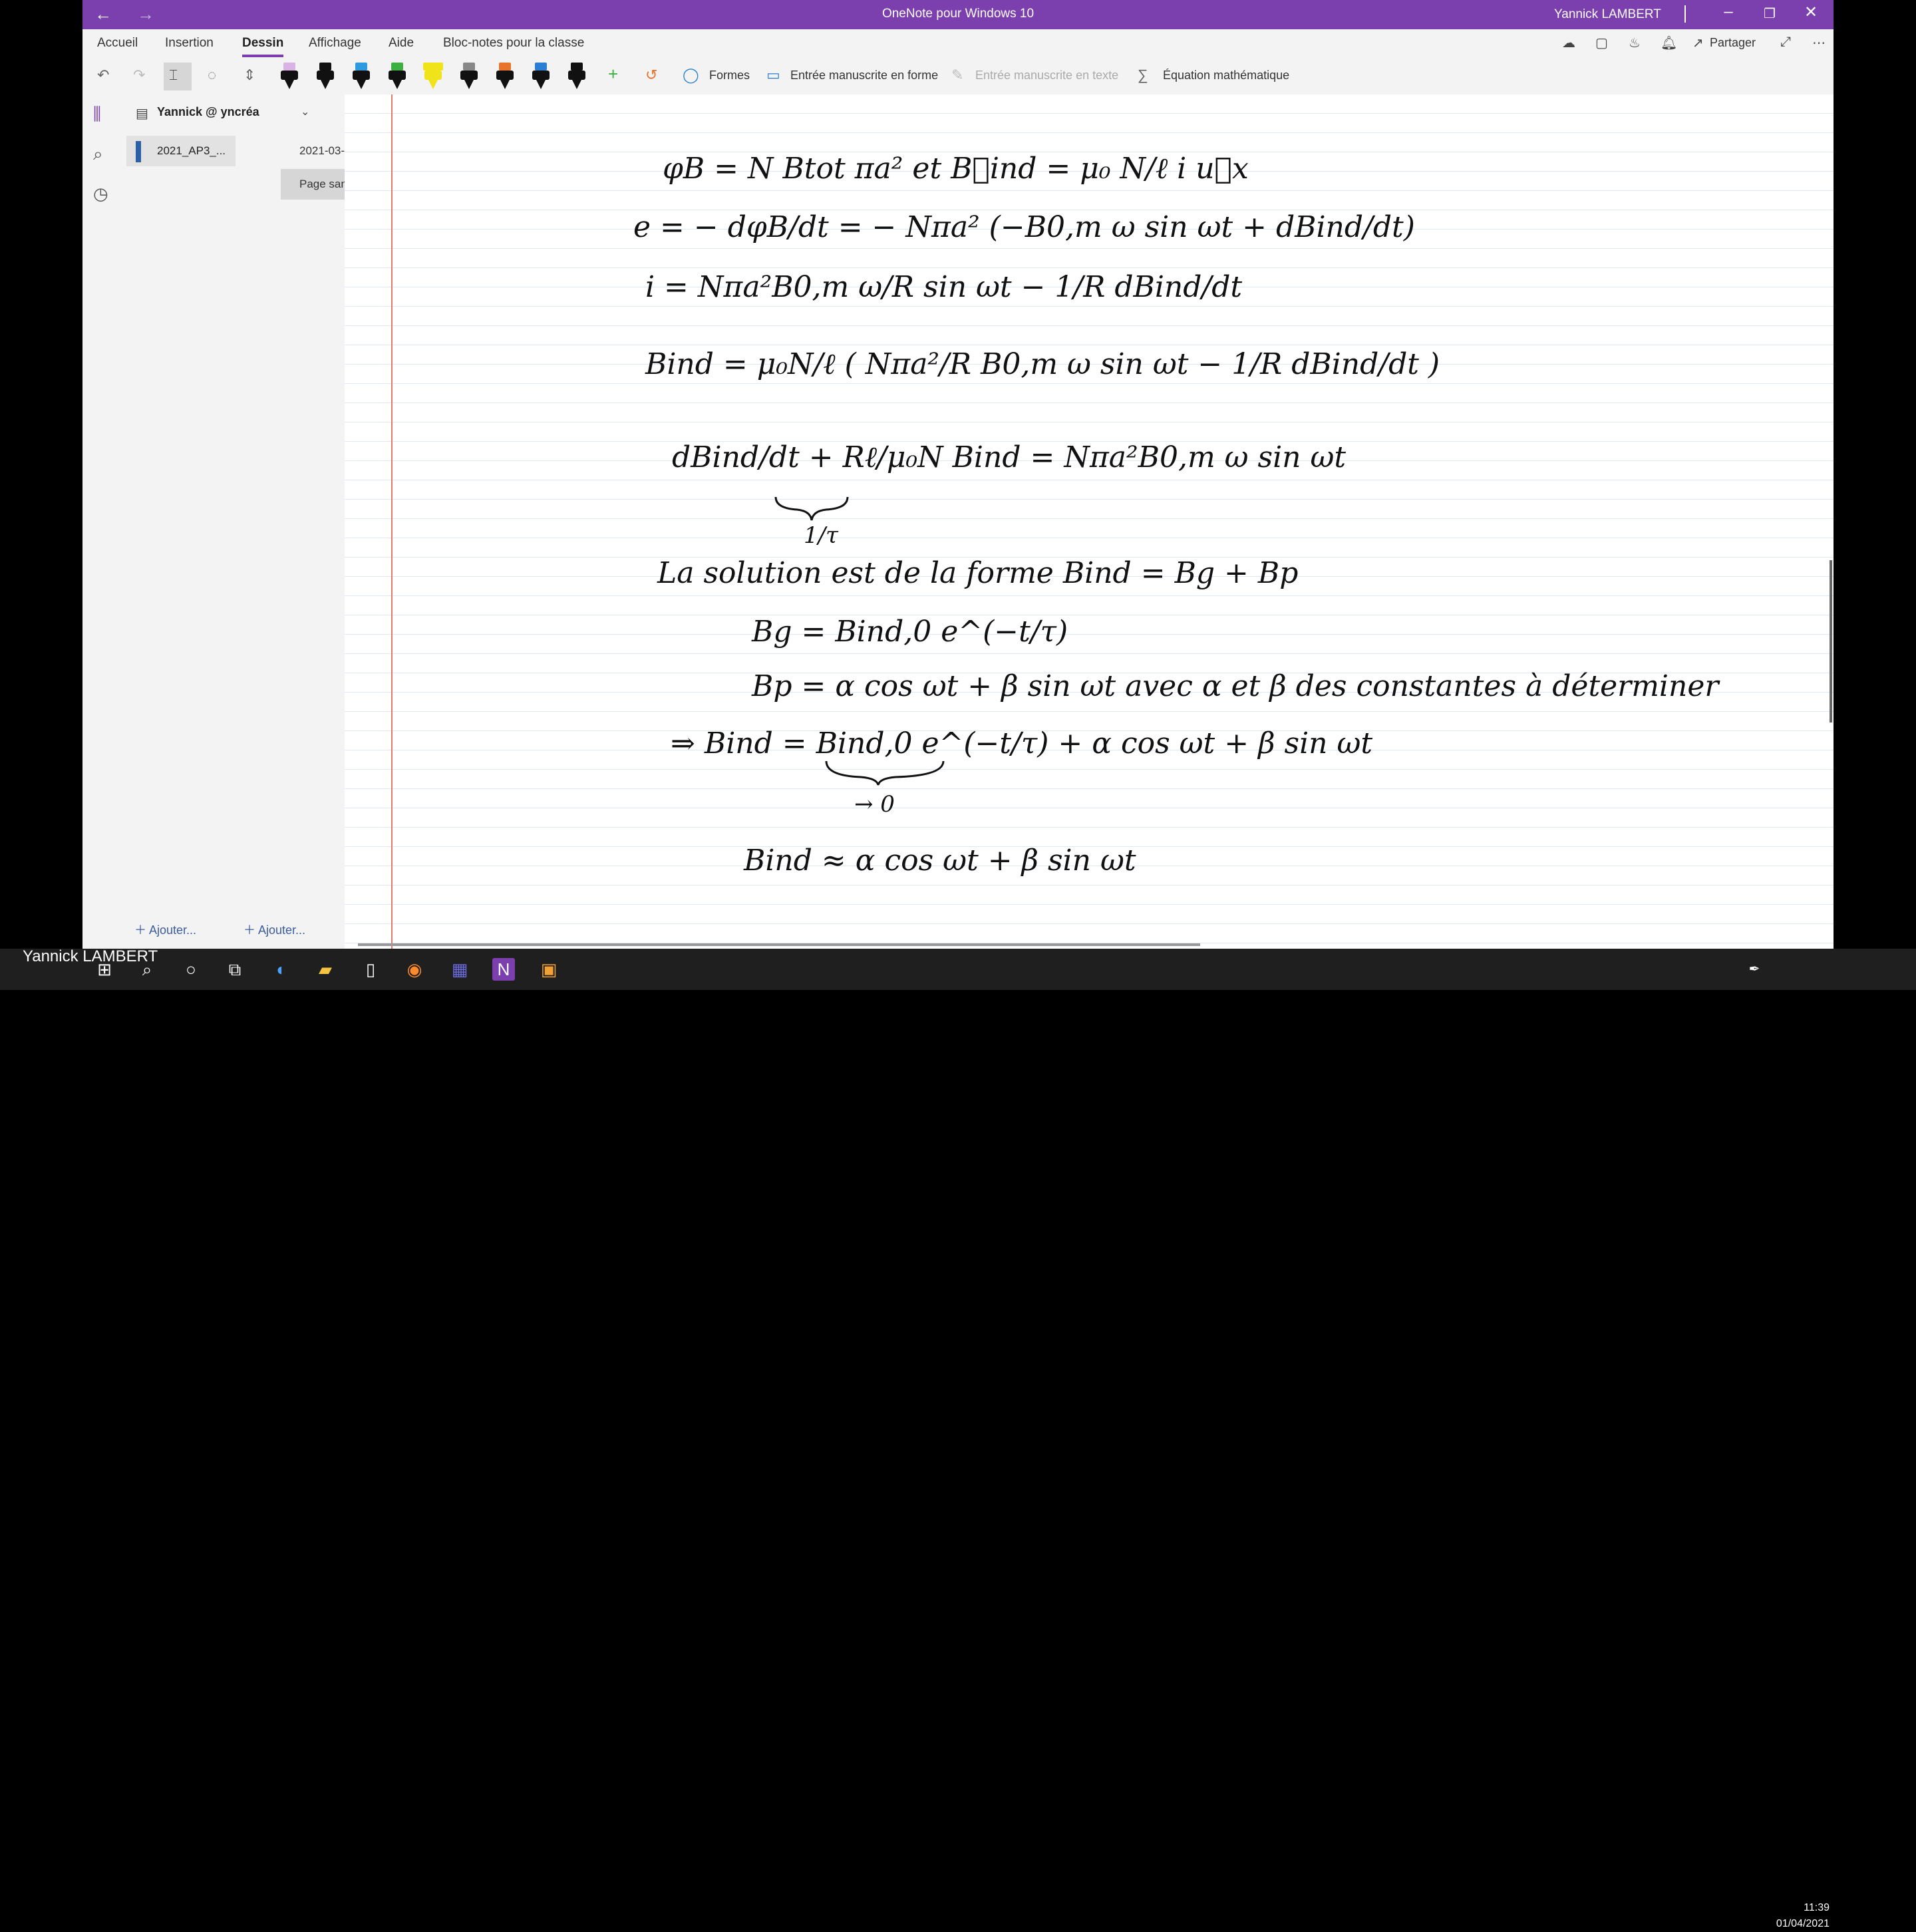 This screenshot has height=1932, width=1916. What do you see at coordinates (909, 632) in the screenshot?
I see `note-line: Bg = Bind,0 e^(−t/τ)` at bounding box center [909, 632].